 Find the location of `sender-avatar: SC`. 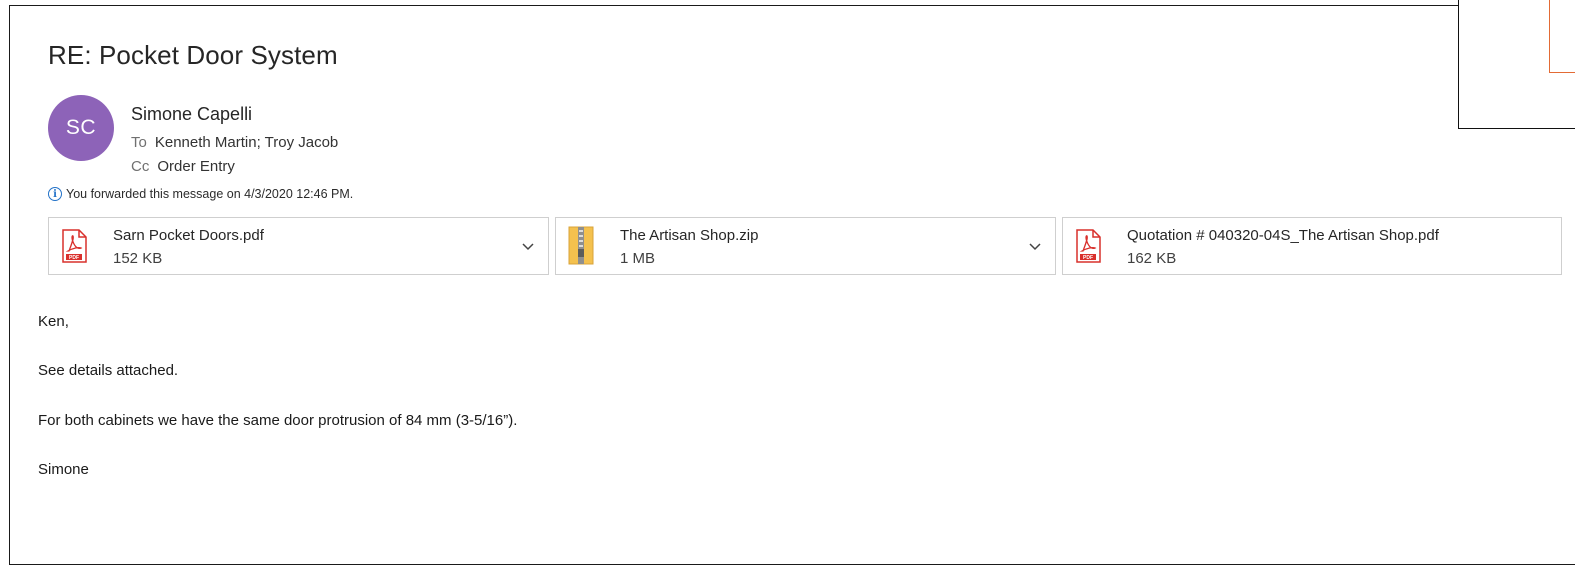

sender-avatar: SC is located at coordinates (81, 128).